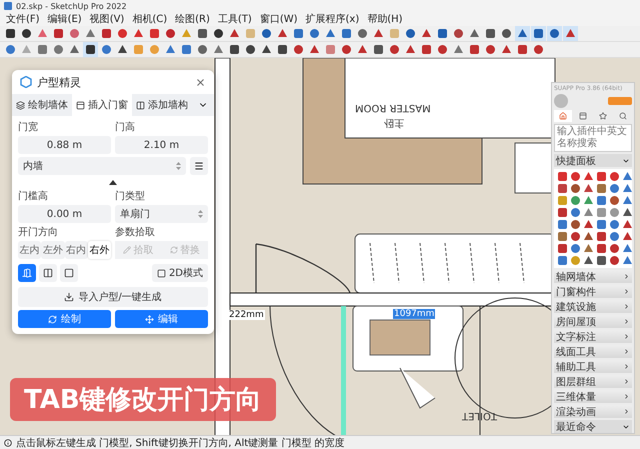 Image resolution: width=640 pixels, height=449 pixels. Describe the element at coordinates (593, 396) in the screenshot. I see `category-item: 三维体量` at that location.